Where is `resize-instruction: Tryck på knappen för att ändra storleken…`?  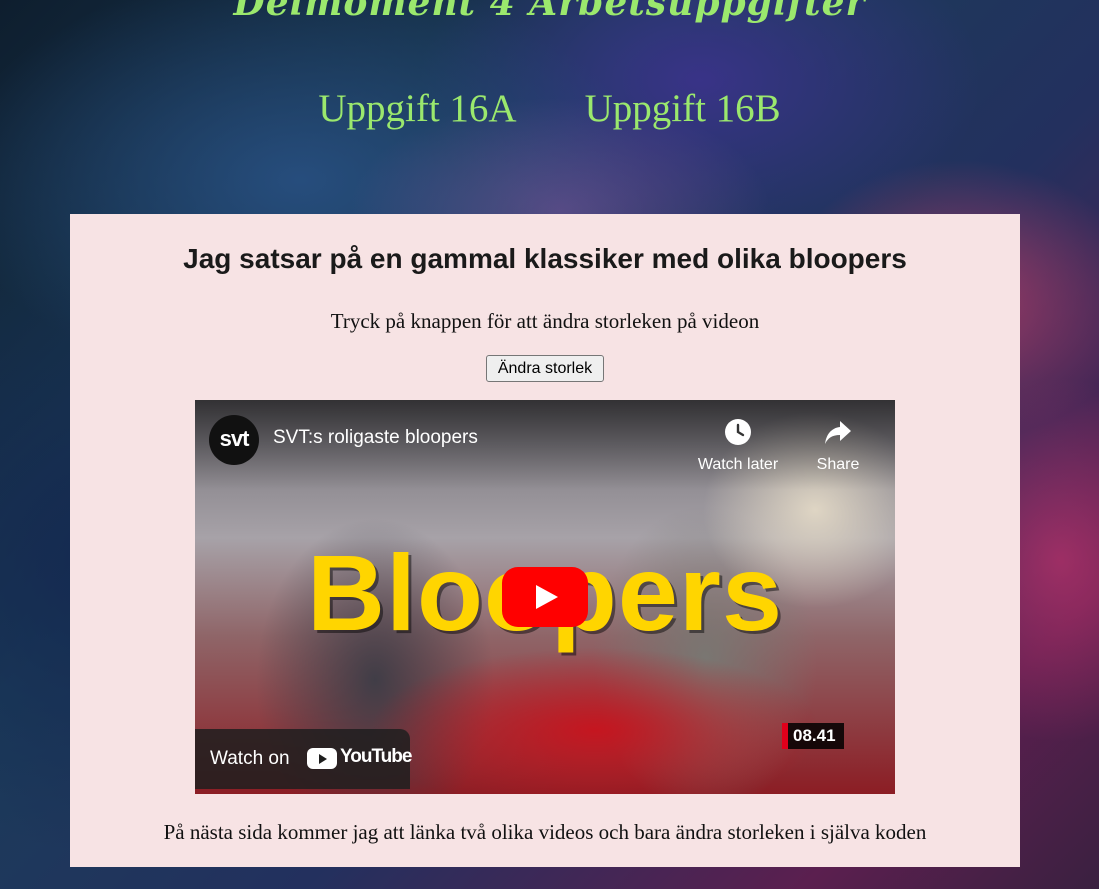
resize-instruction: Tryck på knappen för att ändra storleken… is located at coordinates (545, 321).